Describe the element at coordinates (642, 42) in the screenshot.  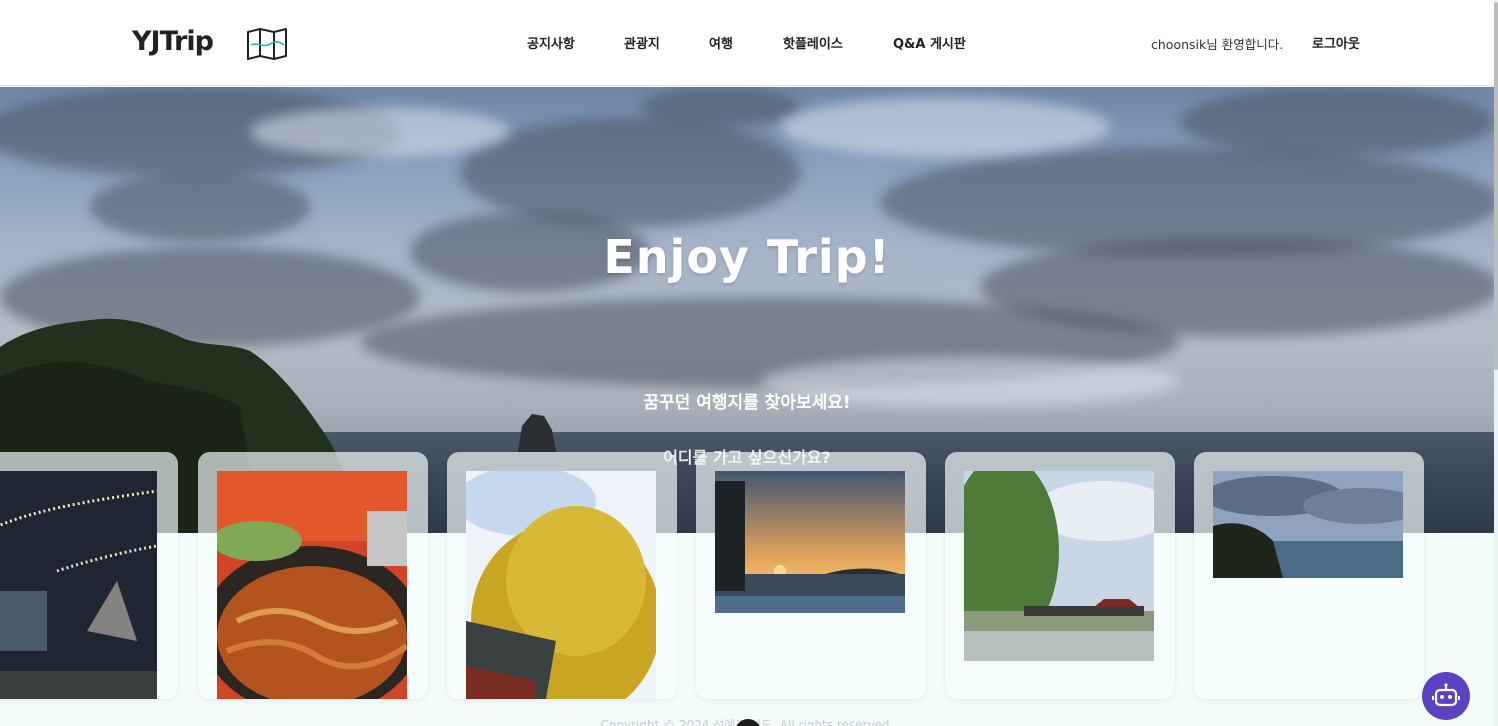
I see `nav-attractions: 관광지` at that location.